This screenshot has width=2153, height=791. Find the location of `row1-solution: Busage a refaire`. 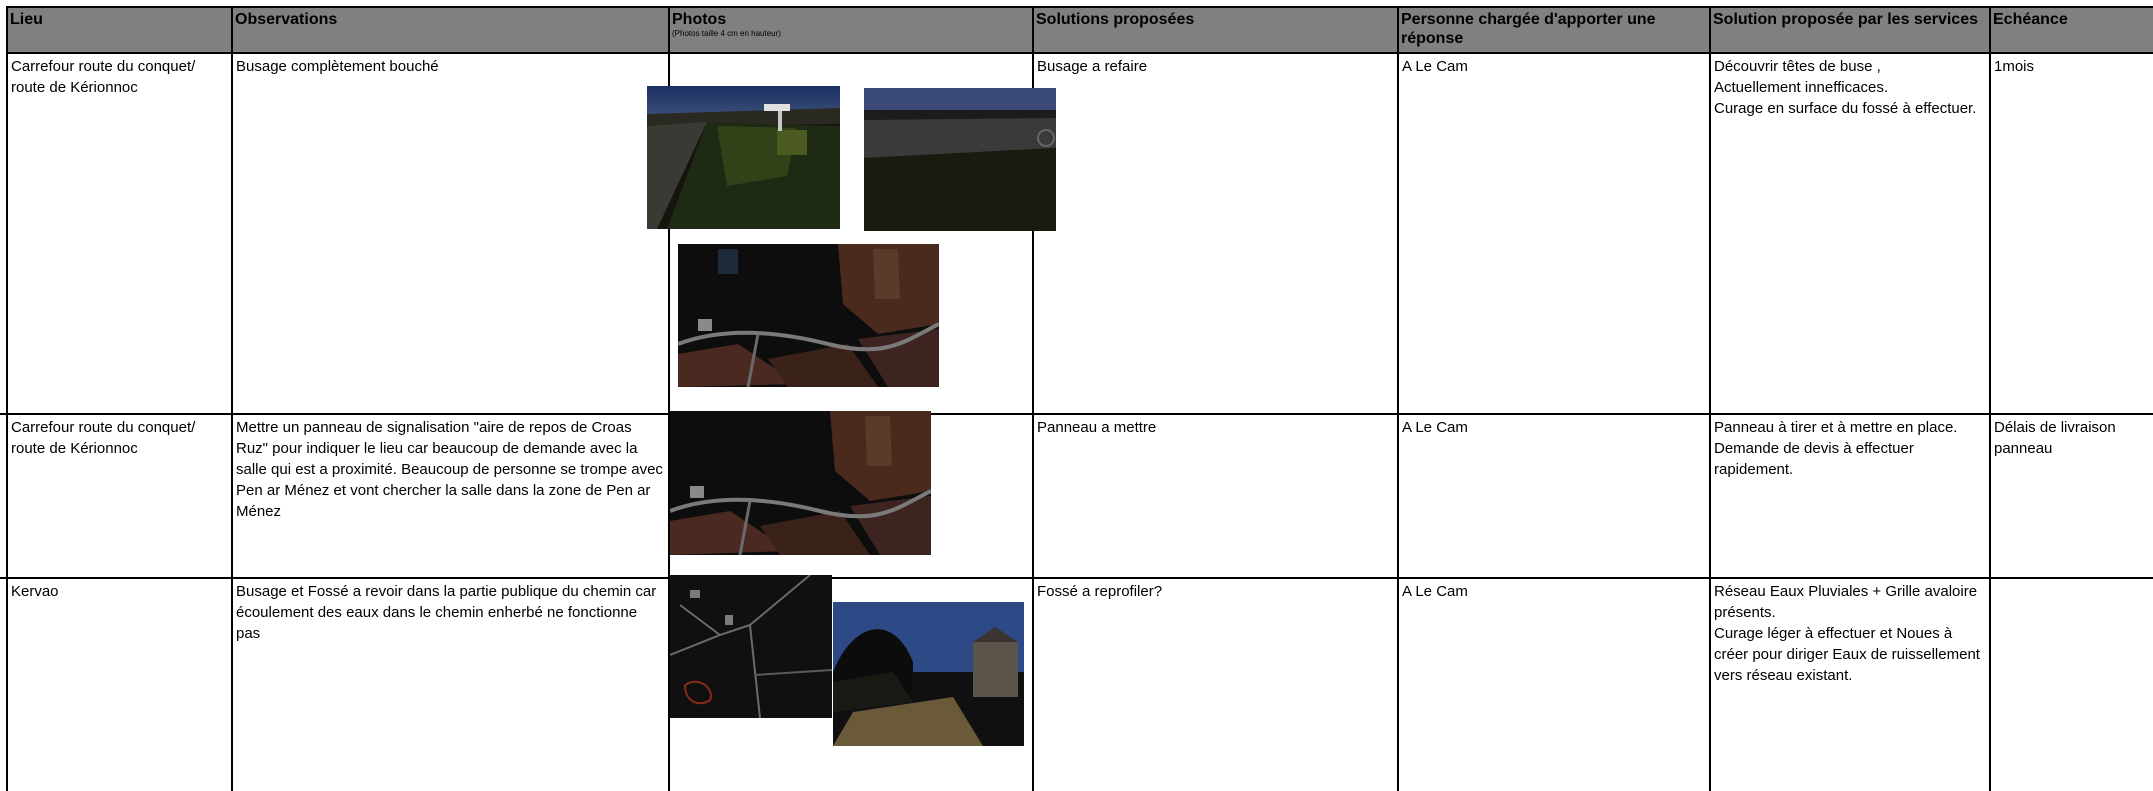

row1-solution: Busage a refaire is located at coordinates (1092, 66).